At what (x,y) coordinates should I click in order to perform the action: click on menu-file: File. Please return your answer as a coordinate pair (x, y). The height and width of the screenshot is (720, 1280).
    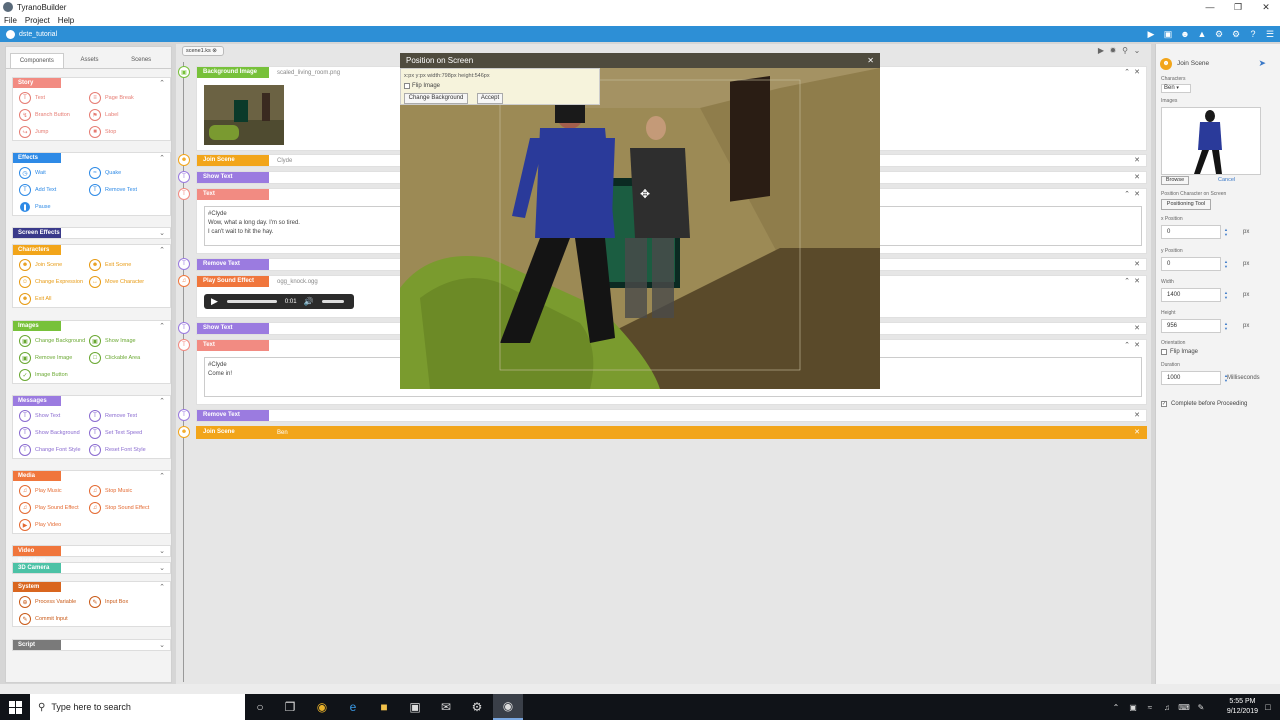
    Looking at the image, I should click on (10, 20).